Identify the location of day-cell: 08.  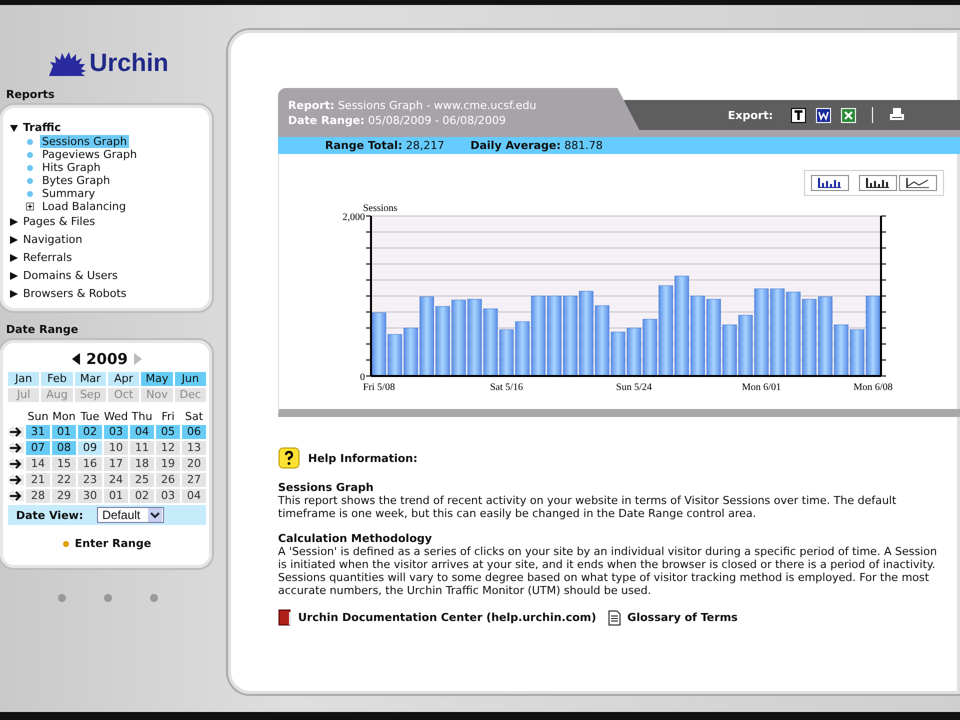
(64, 448).